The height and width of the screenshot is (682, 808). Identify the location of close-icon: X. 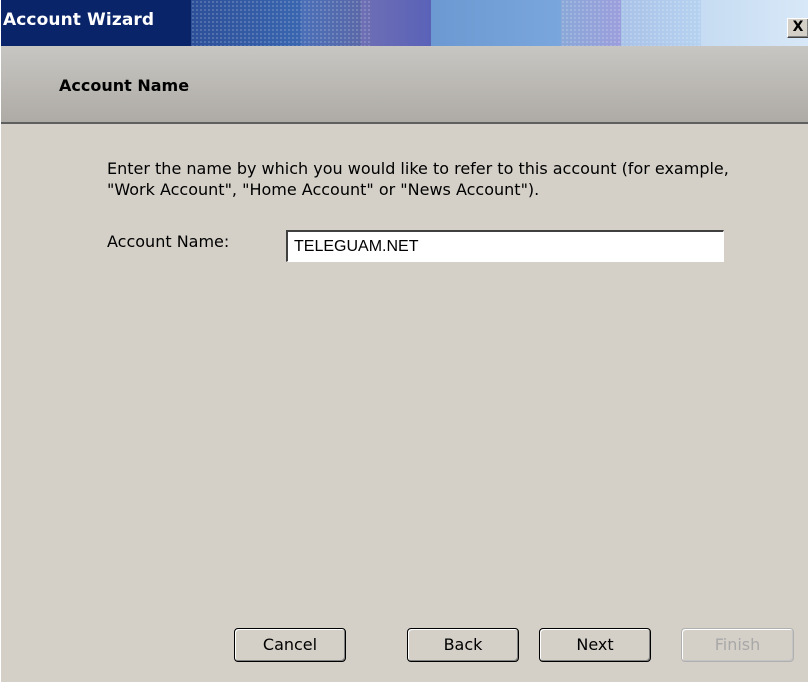
(798, 27).